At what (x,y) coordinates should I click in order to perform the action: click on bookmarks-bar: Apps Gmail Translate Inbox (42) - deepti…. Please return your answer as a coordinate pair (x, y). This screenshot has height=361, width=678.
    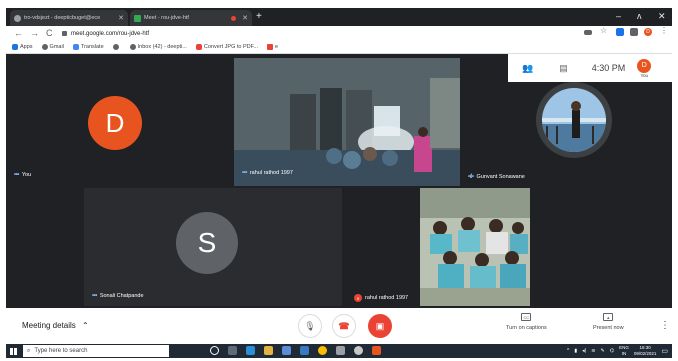
    Looking at the image, I should click on (339, 47).